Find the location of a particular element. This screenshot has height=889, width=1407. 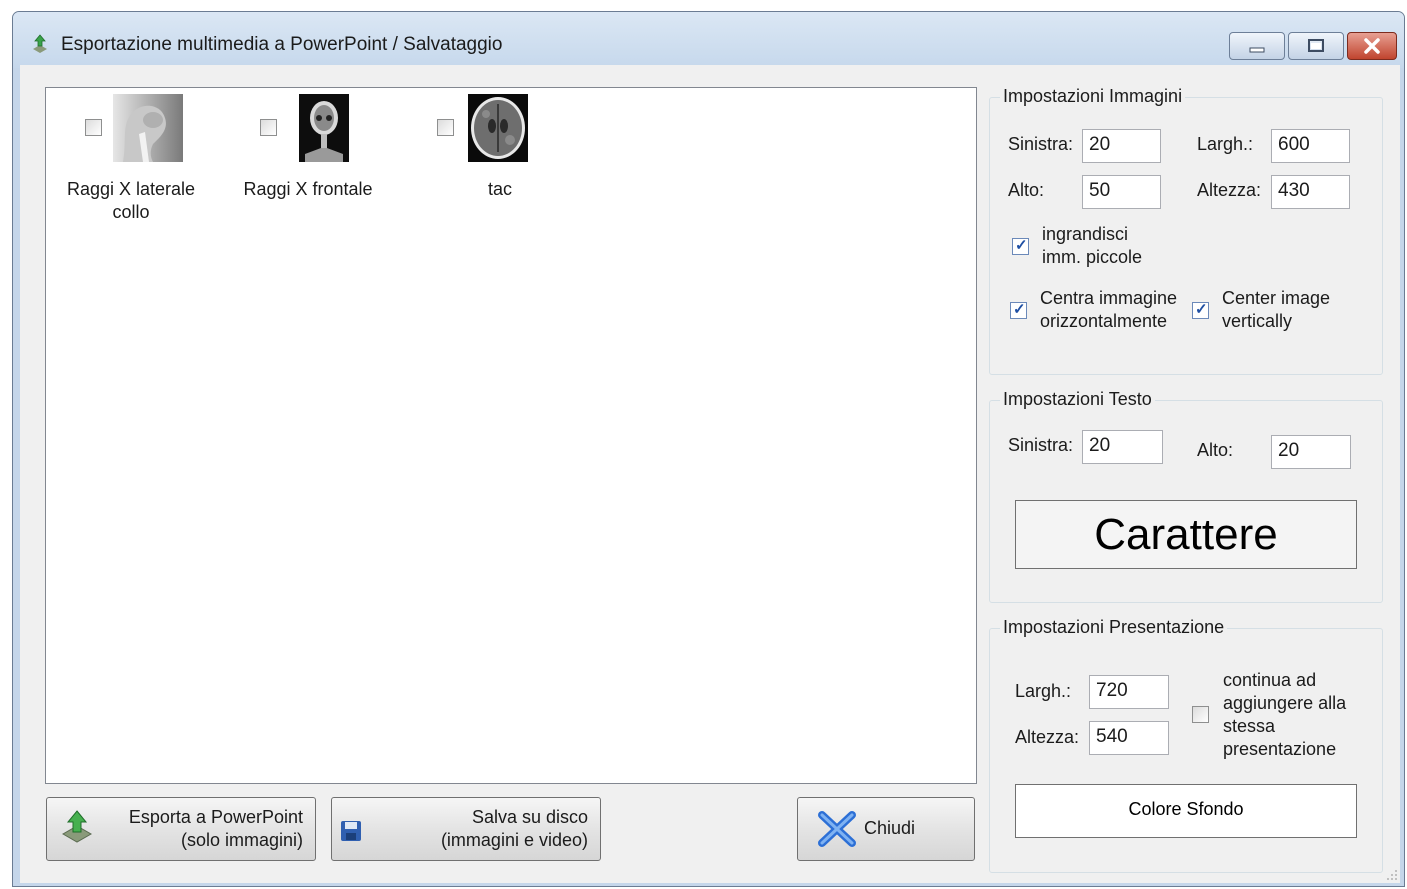

media-item-xray-lateral: Raggi X laterale collo is located at coordinates (131, 159).